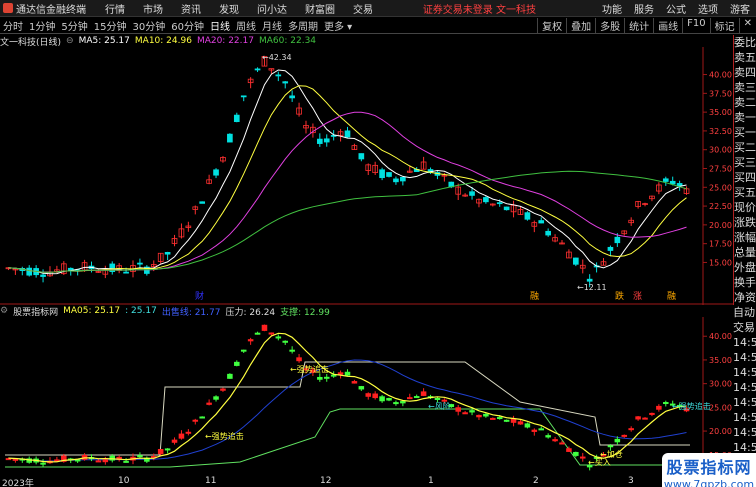 This screenshot has height=487, width=756. Describe the element at coordinates (592, 287) in the screenshot. I see `low-price-label: ←12.11` at that location.